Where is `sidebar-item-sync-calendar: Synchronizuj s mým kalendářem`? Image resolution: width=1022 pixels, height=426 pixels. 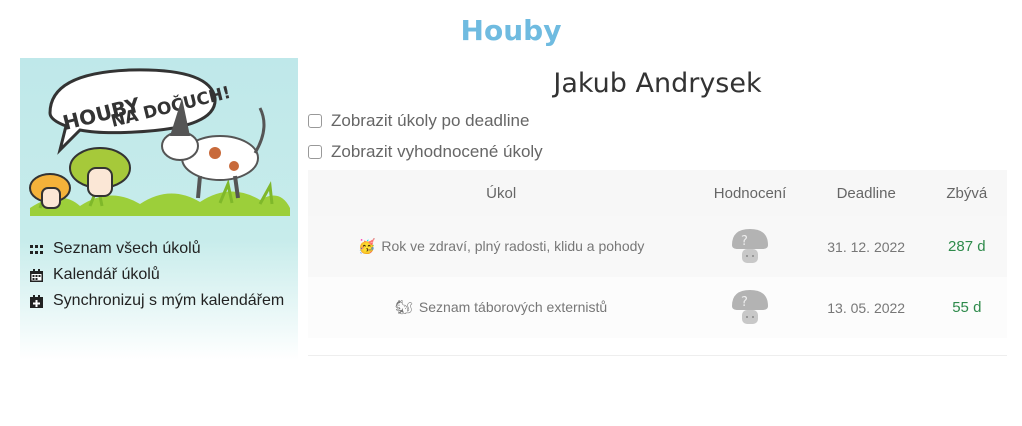
sidebar-item-sync-calendar: Synchronizuj s mým kalendářem is located at coordinates (157, 301).